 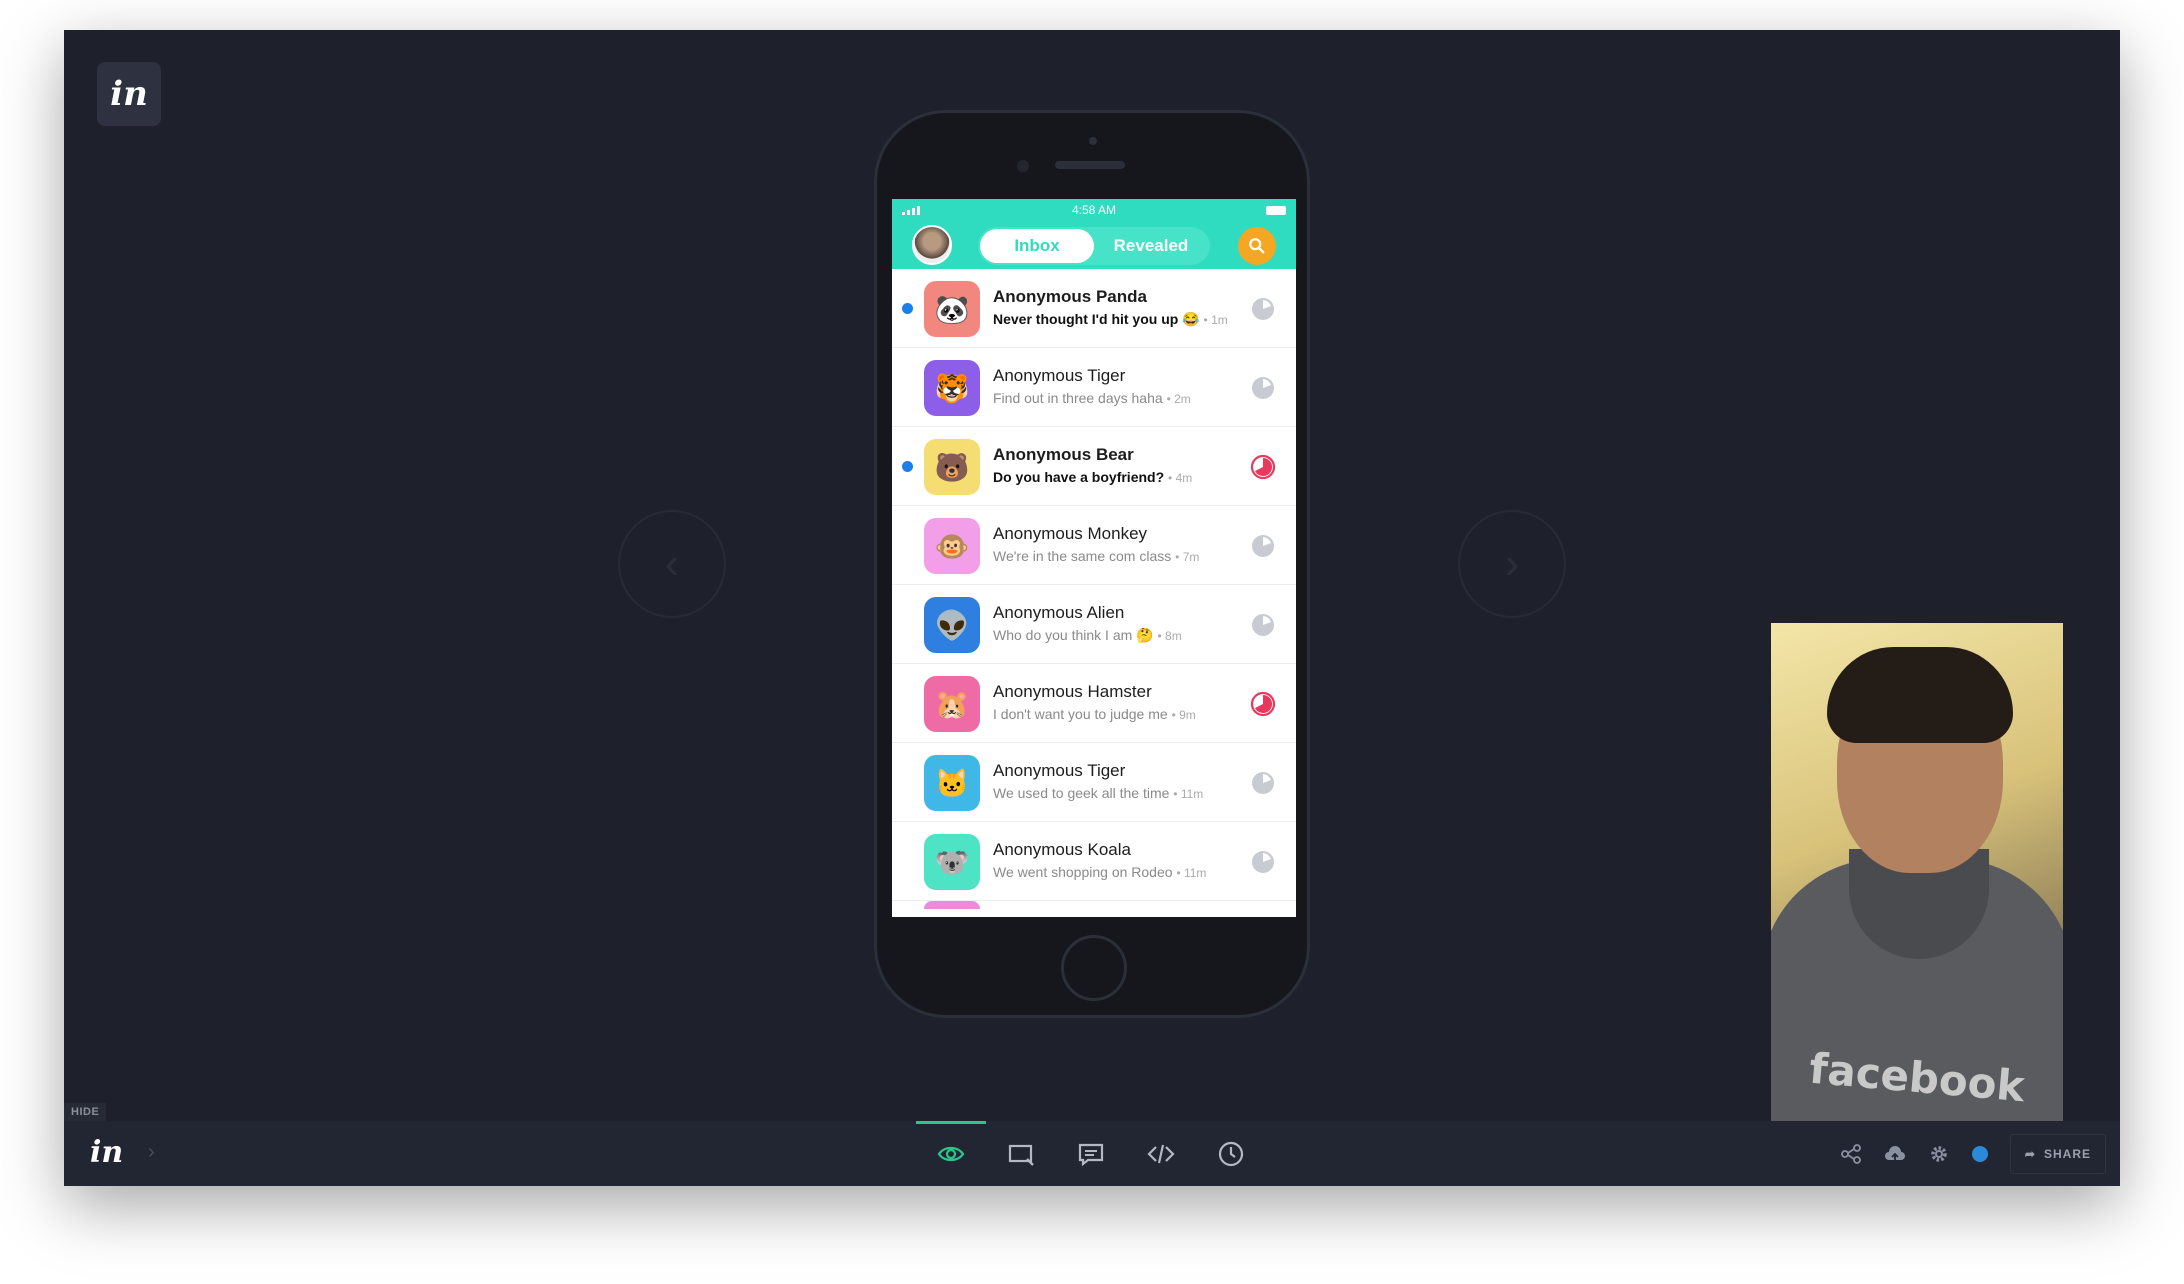 What do you see at coordinates (1094, 968) in the screenshot?
I see `home-button` at bounding box center [1094, 968].